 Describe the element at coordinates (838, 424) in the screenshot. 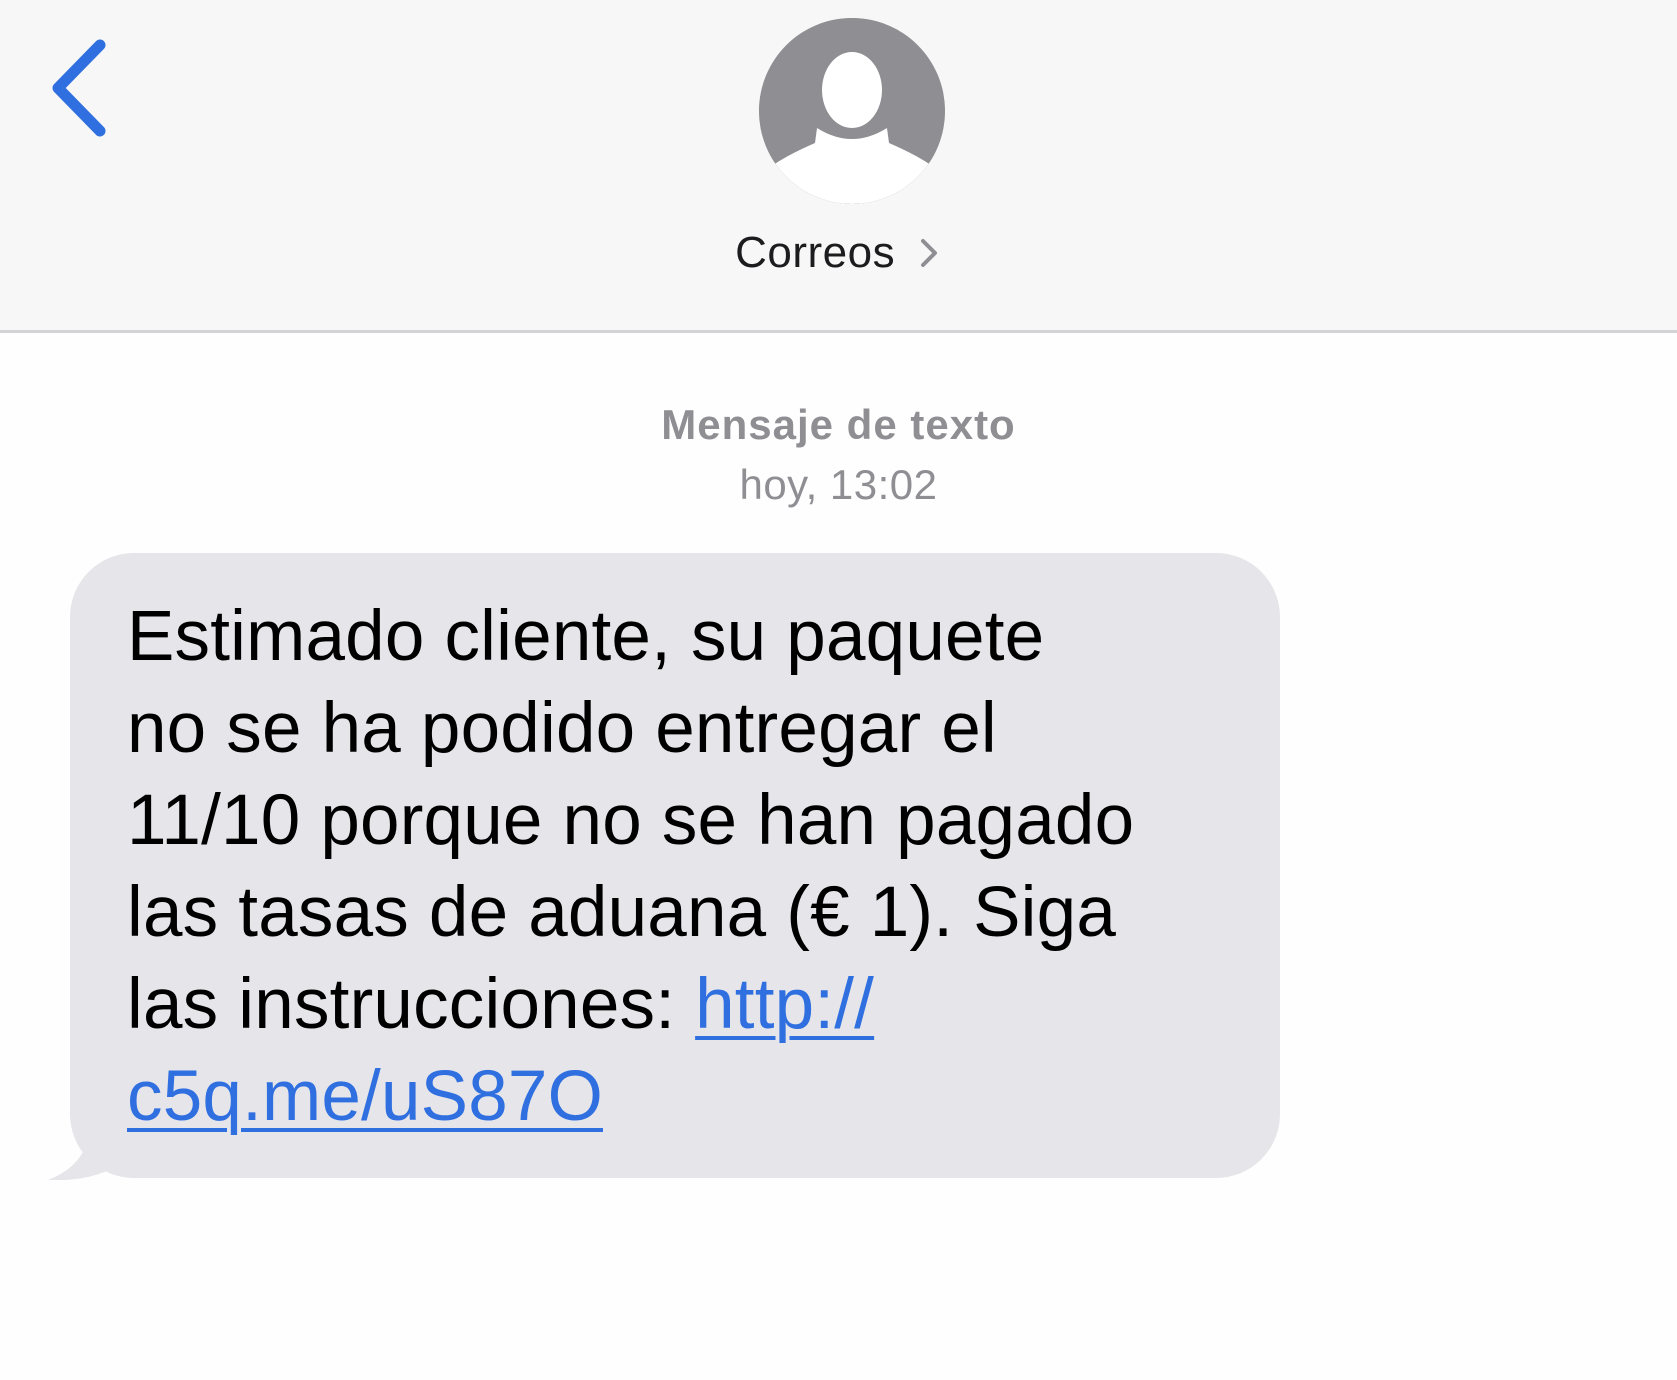

I see `message-type-label: Mensaje de texto` at that location.